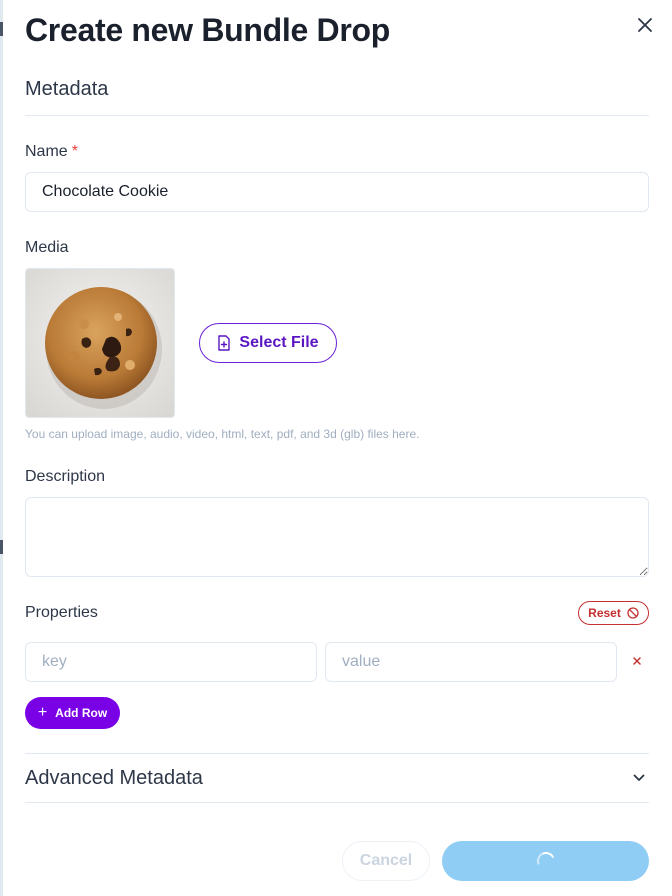  What do you see at coordinates (337, 115) in the screenshot?
I see `metadata-divider` at bounding box center [337, 115].